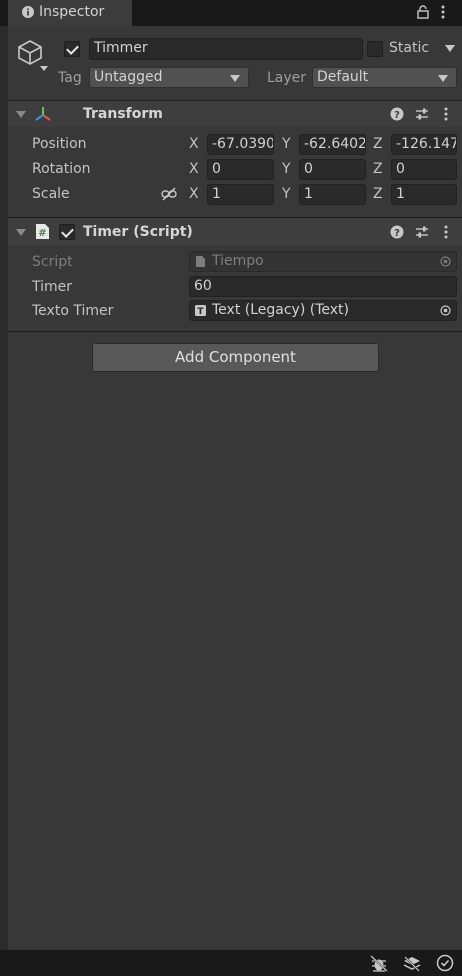 This screenshot has height=976, width=462. Describe the element at coordinates (43, 114) in the screenshot. I see `transform-axes-icon` at that location.